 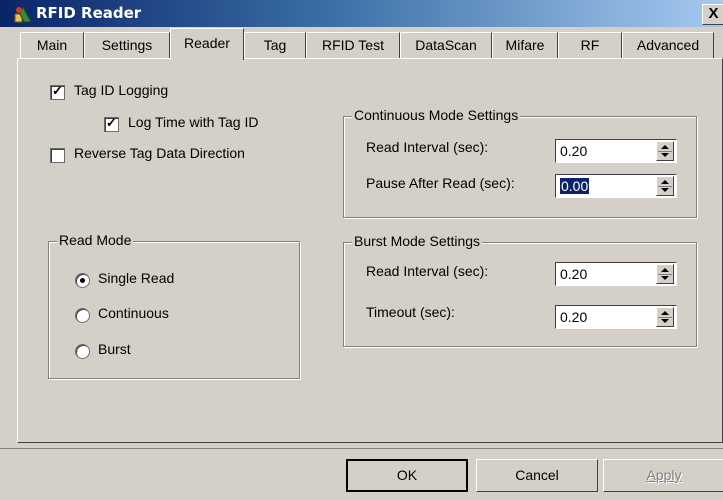 I want to click on apply-button: Apply, so click(x=663, y=475).